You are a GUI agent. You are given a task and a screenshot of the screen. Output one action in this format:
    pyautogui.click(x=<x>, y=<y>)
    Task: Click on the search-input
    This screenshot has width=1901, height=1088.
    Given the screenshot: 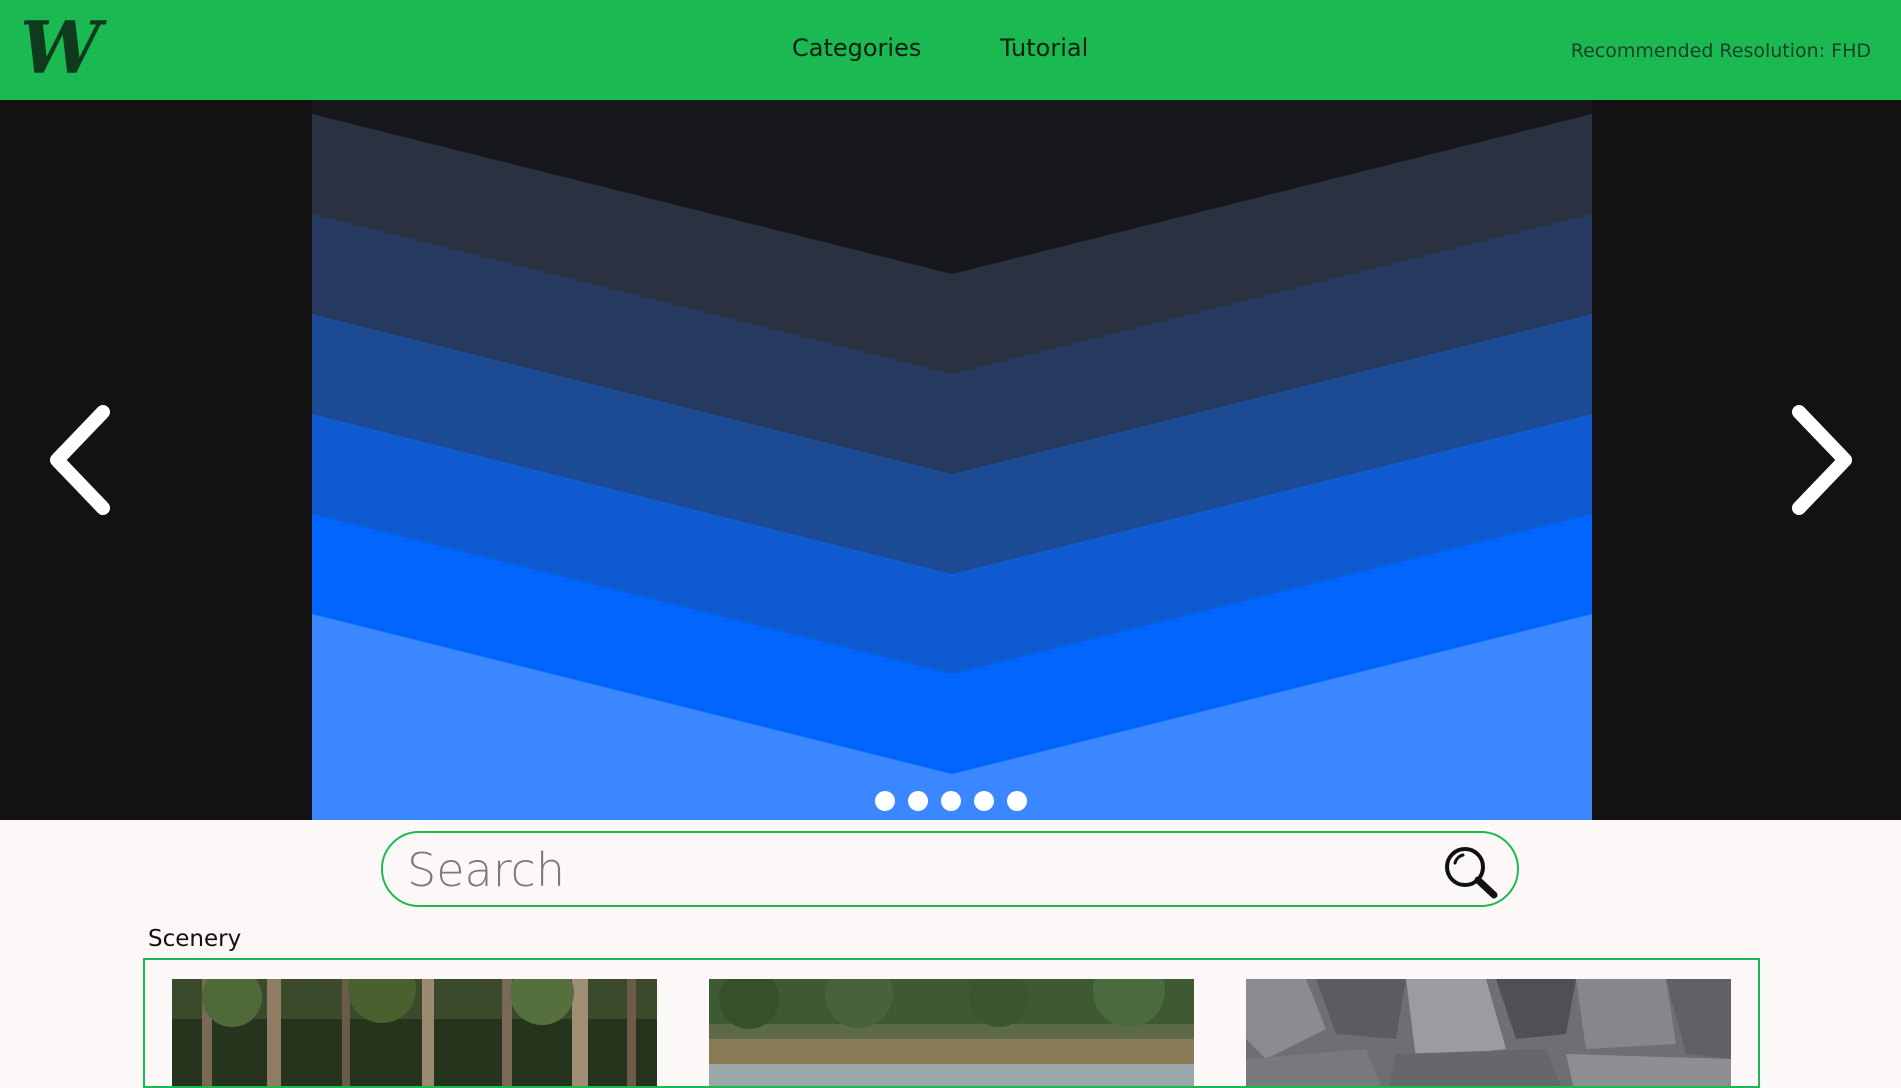 What is the action you would take?
    pyautogui.click(x=907, y=870)
    